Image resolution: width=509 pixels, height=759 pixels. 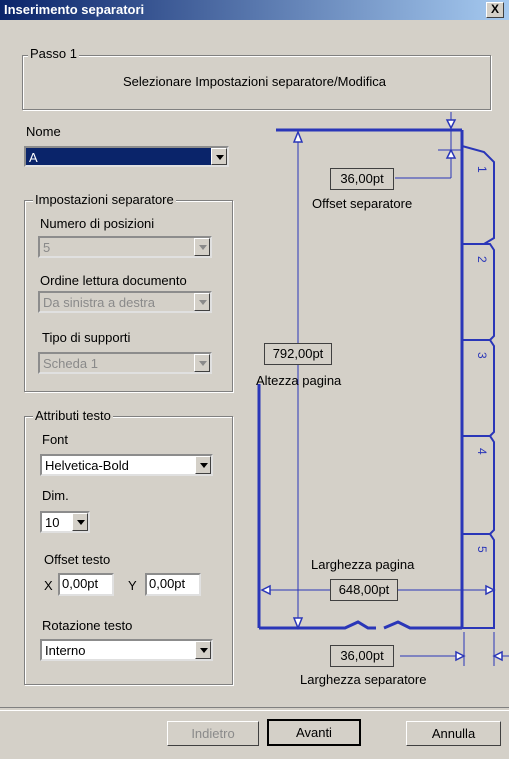 What do you see at coordinates (362, 179) in the screenshot?
I see `separator-offset-value: 36,00pt` at bounding box center [362, 179].